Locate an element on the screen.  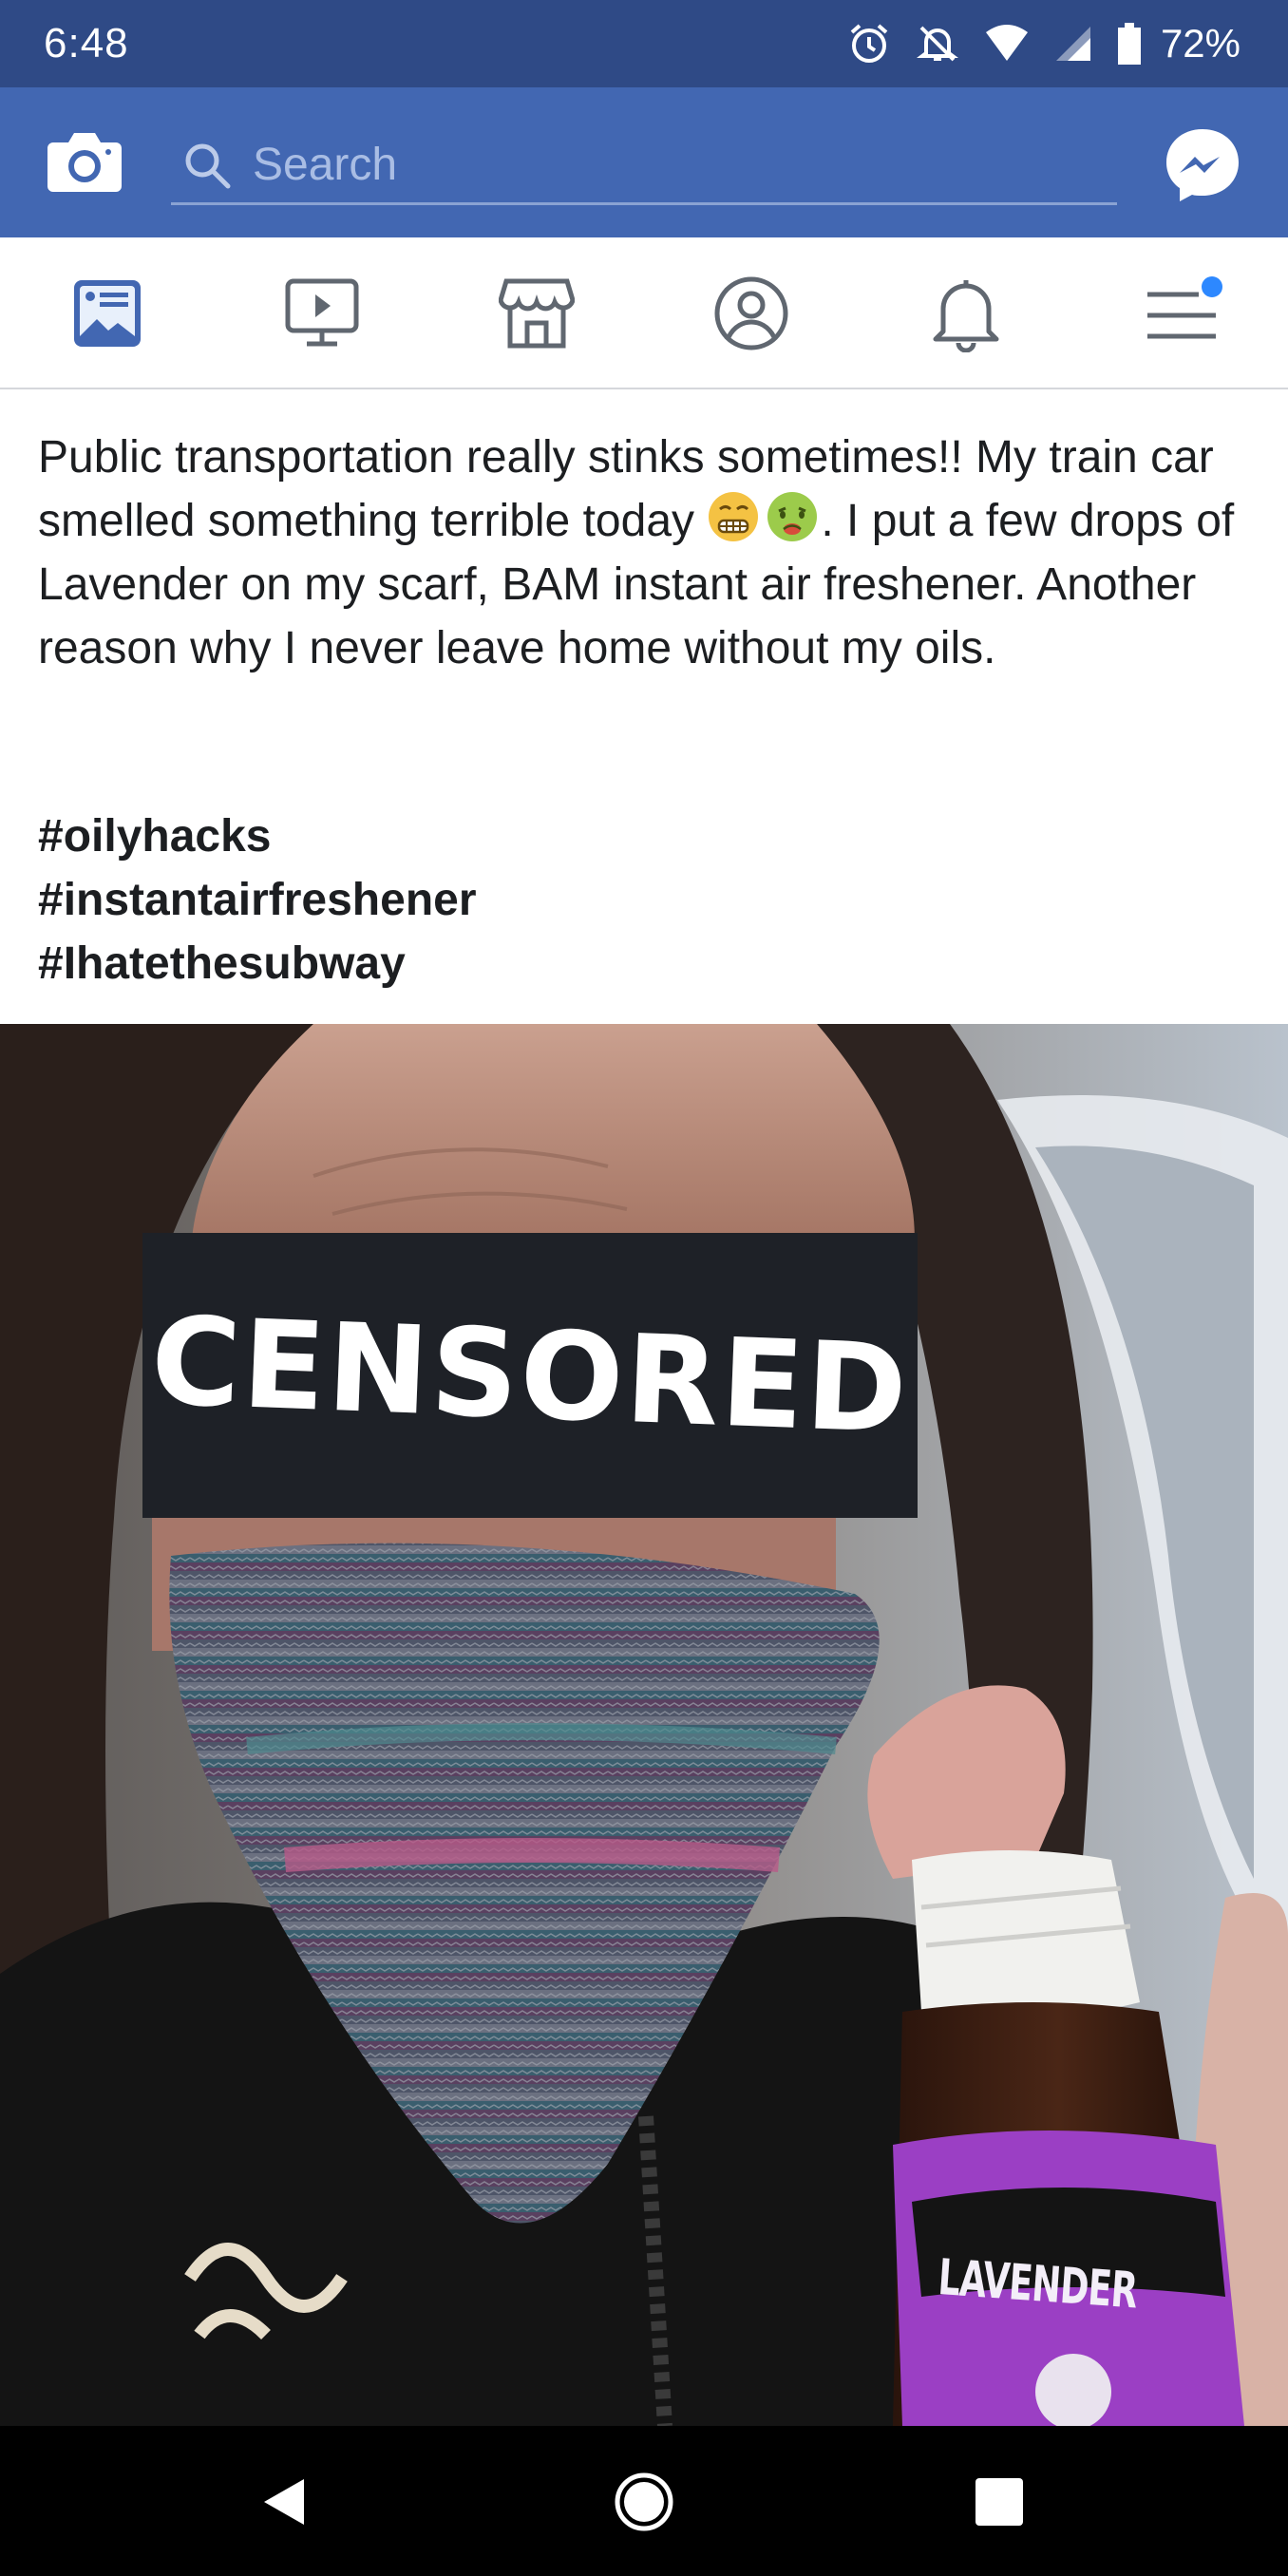
tab-profile is located at coordinates (751, 313).